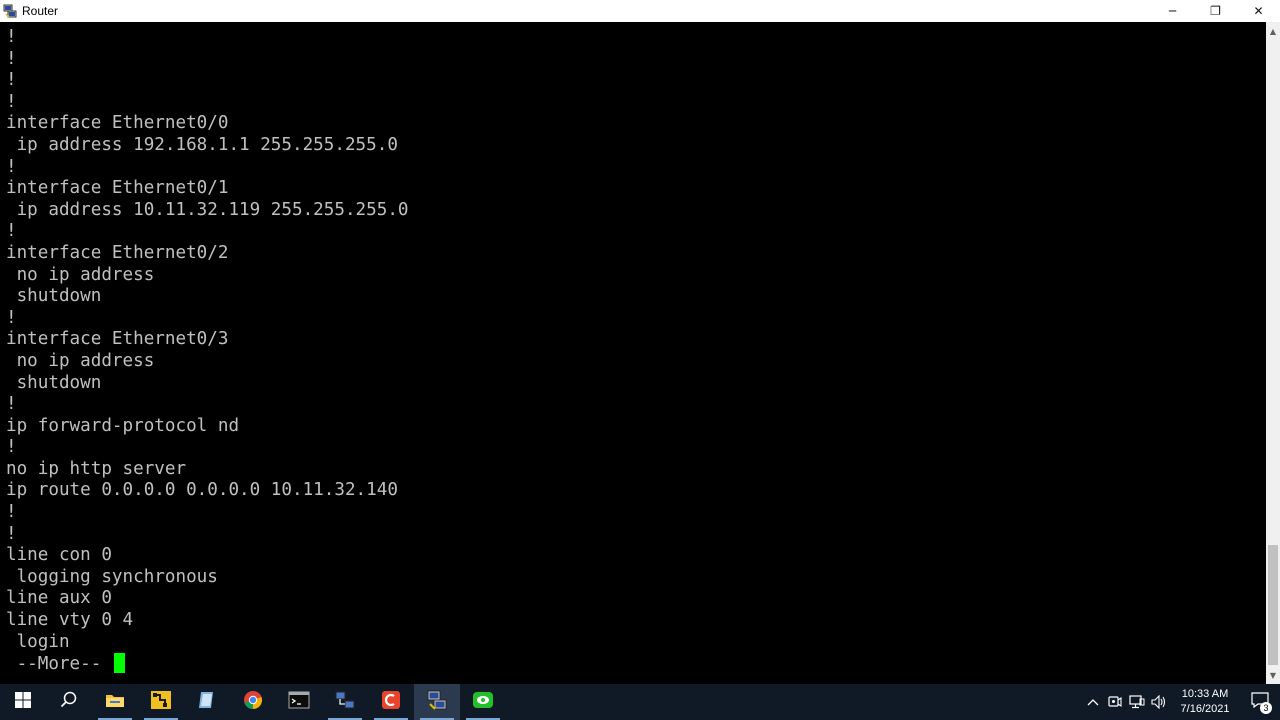 This screenshot has width=1280, height=720. Describe the element at coordinates (70, 620) in the screenshot. I see `terminal-line: line vty 0 4` at that location.